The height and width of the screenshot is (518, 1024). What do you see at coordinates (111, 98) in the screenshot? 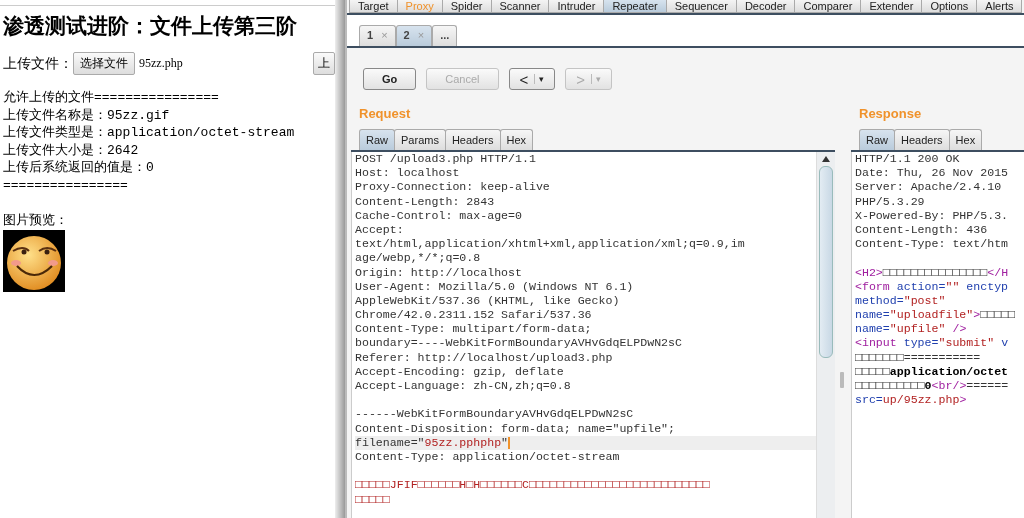
I see `result-line: 允许上传的文件================` at bounding box center [111, 98].